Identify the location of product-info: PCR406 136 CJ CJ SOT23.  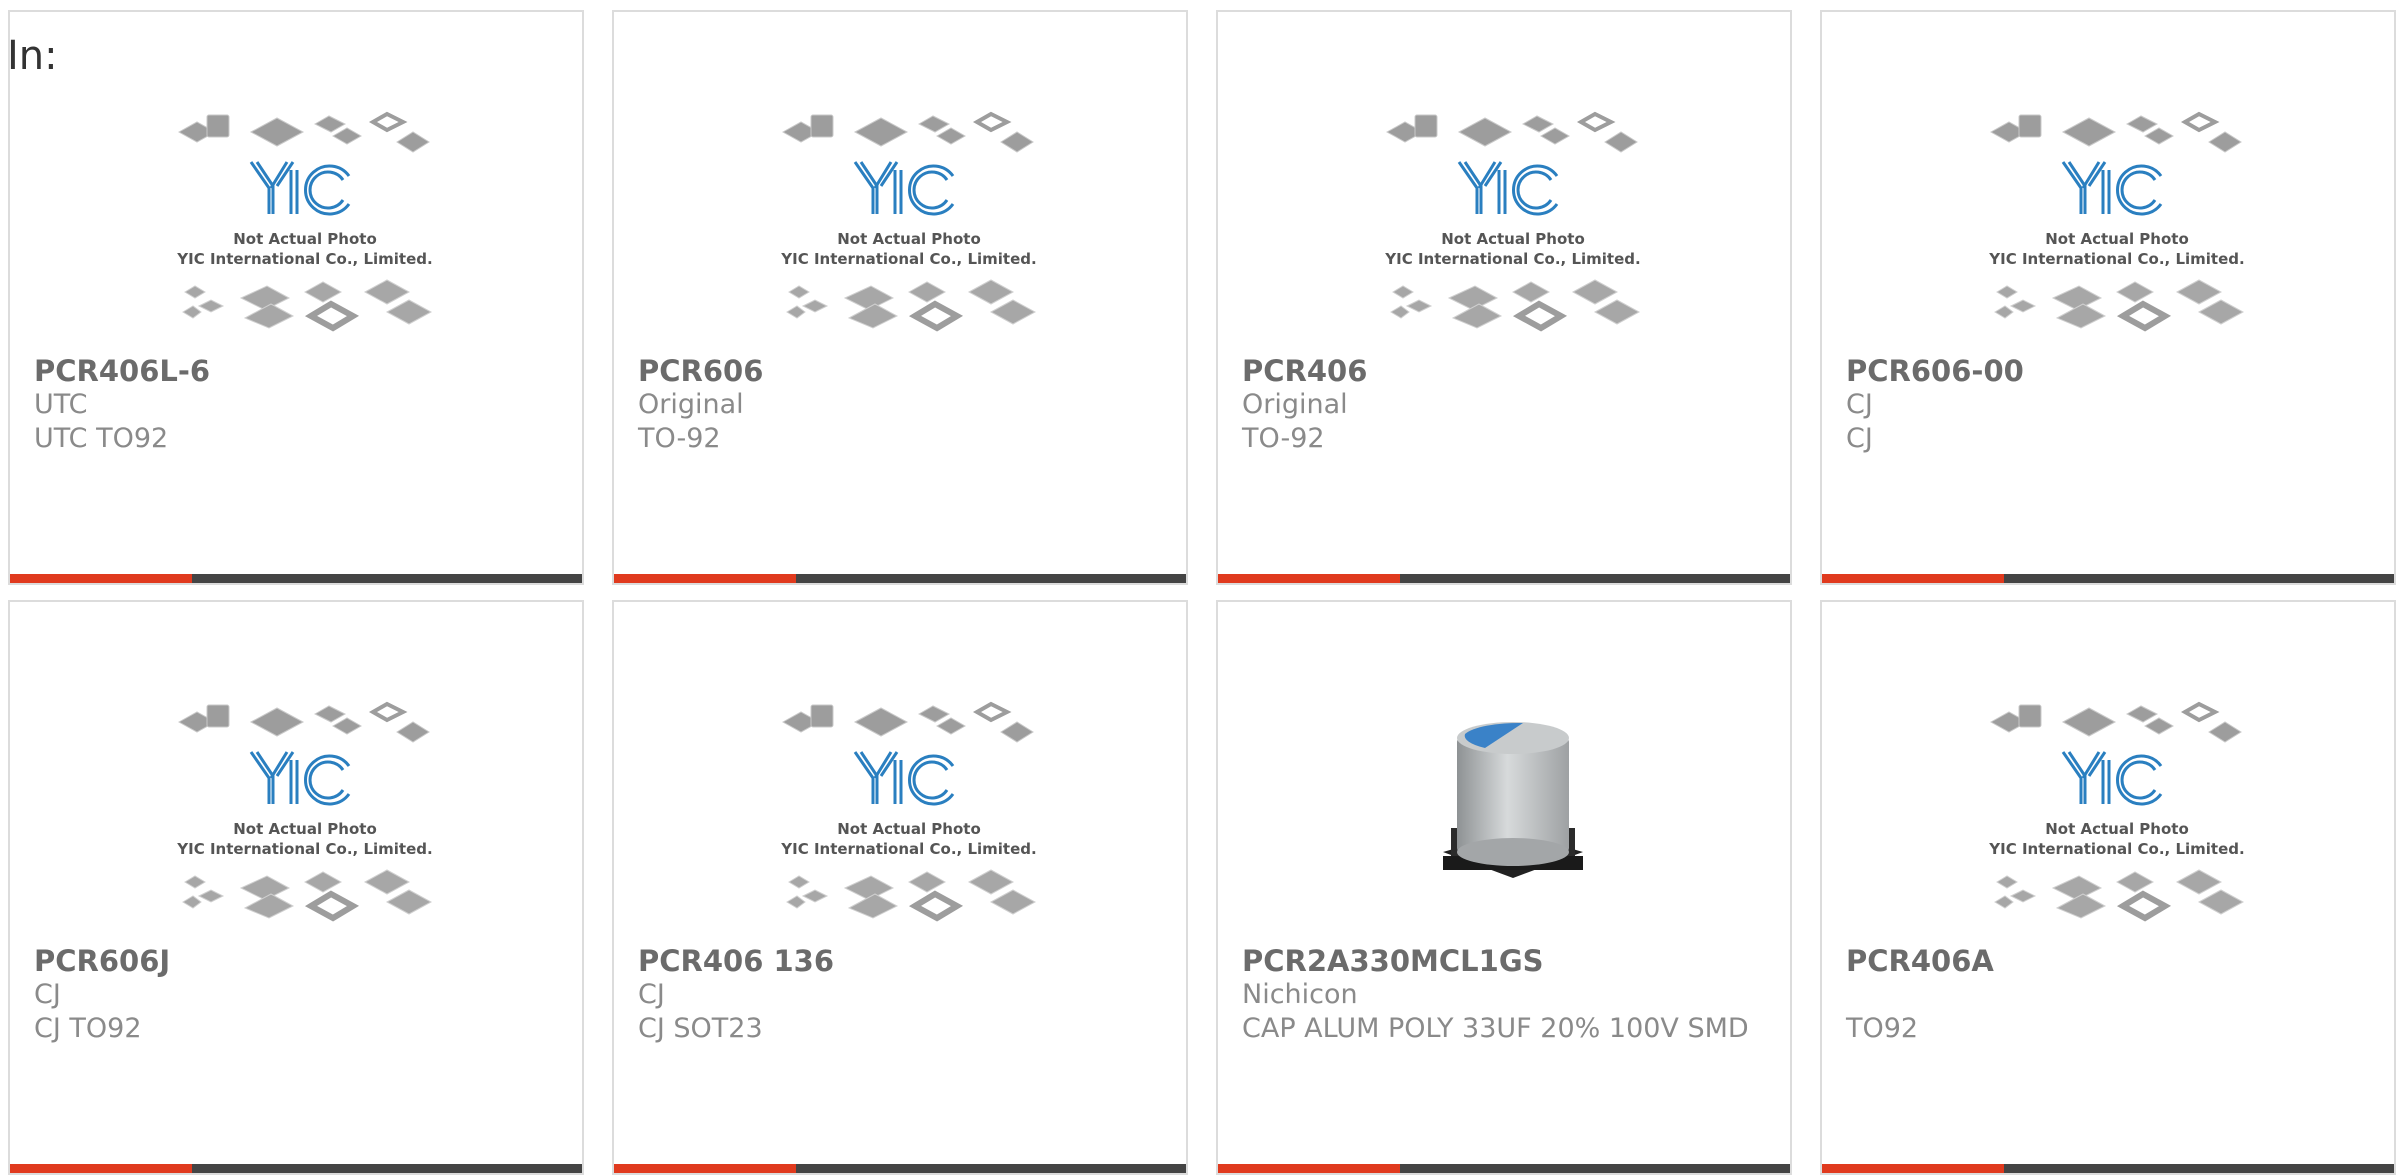
(898, 995).